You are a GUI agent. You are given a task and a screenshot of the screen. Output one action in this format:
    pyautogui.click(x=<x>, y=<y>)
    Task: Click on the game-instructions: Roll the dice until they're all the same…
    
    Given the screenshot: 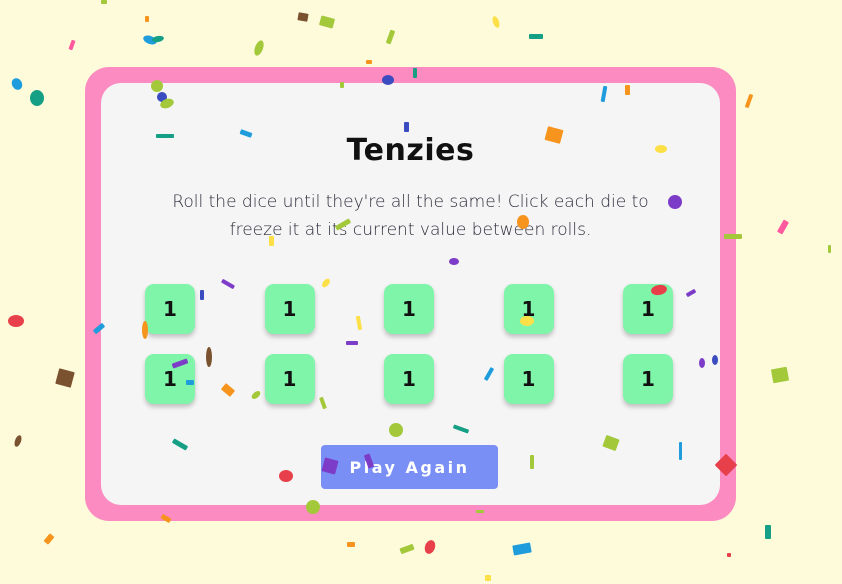 What is the action you would take?
    pyautogui.click(x=410, y=216)
    